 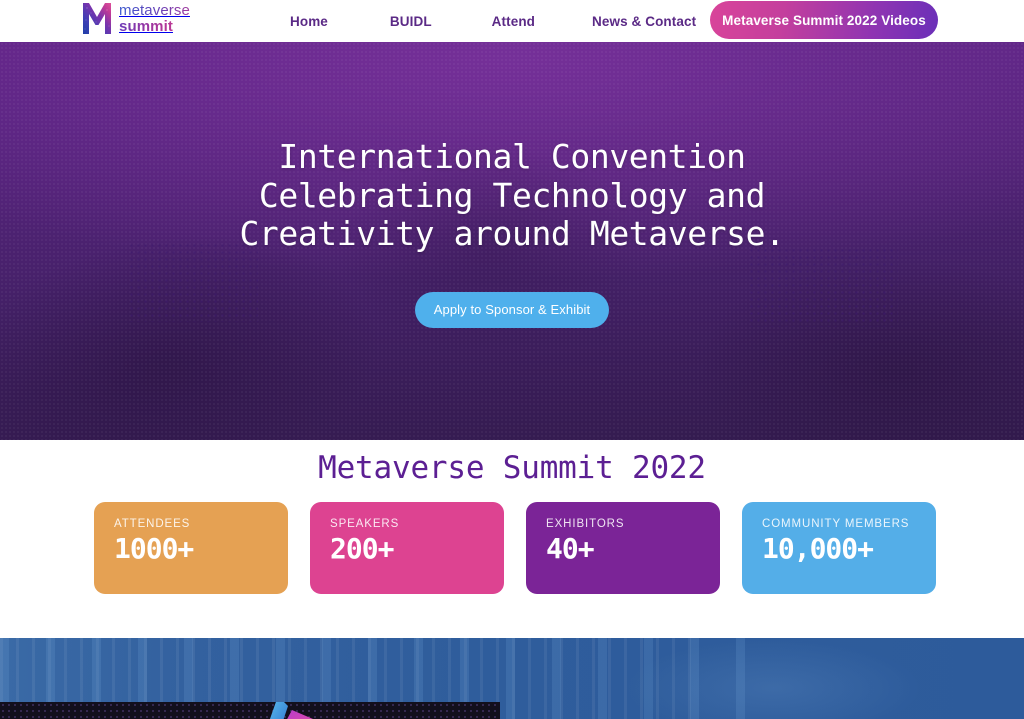 I want to click on nav-item-attend: Attend, so click(x=513, y=21).